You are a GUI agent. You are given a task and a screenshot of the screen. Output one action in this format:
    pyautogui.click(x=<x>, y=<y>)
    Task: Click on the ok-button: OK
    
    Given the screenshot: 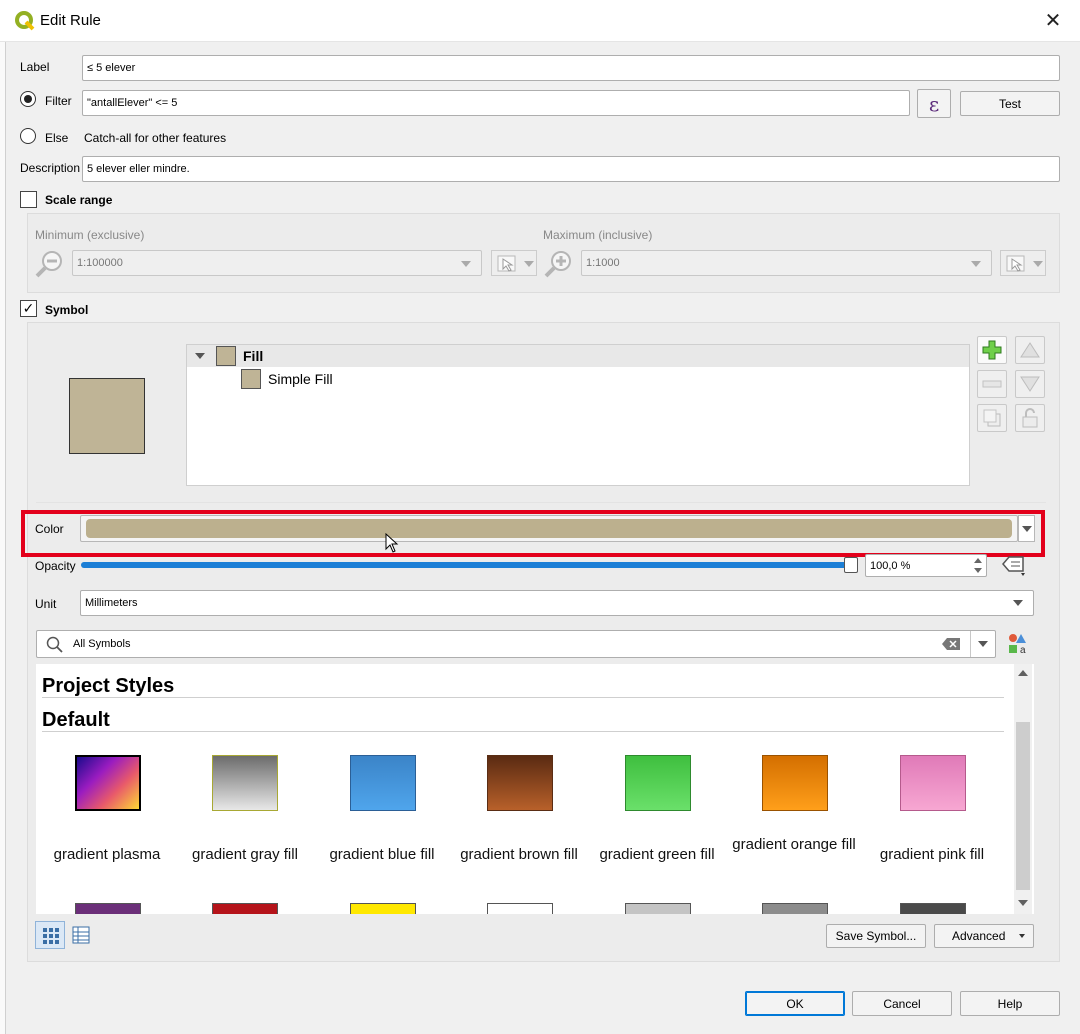 What is the action you would take?
    pyautogui.click(x=795, y=1003)
    